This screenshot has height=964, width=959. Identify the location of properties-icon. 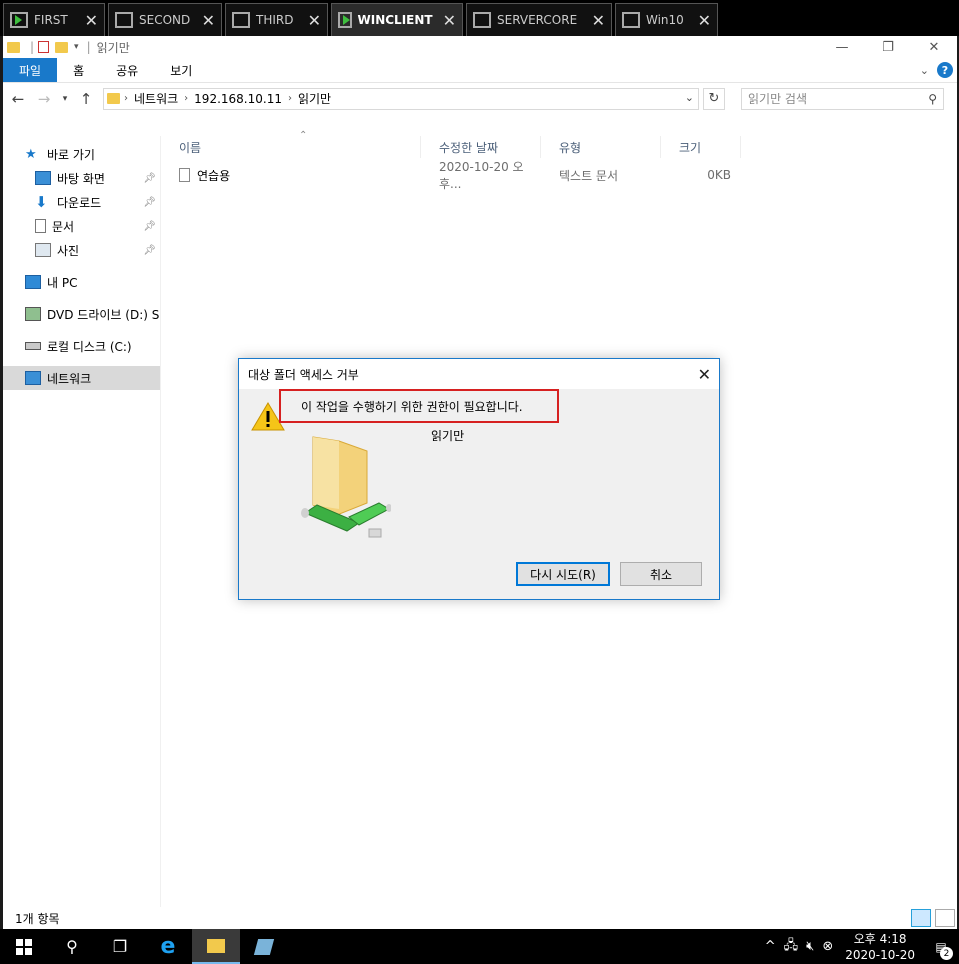
(44, 47).